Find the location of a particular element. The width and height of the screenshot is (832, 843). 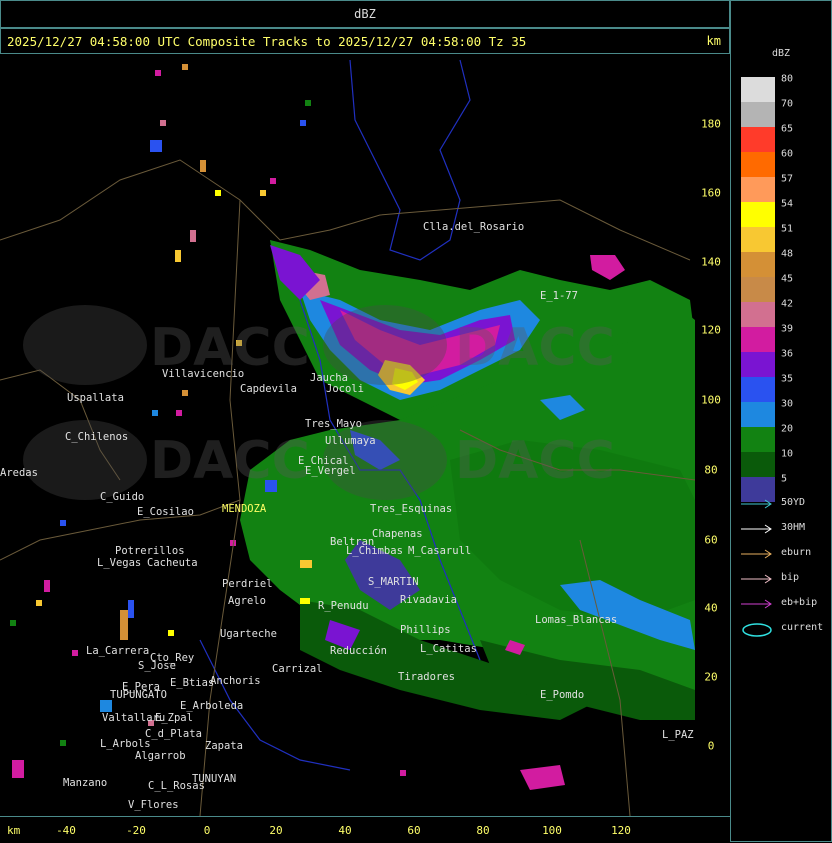

track-legend-label: bip is located at coordinates (790, 577).